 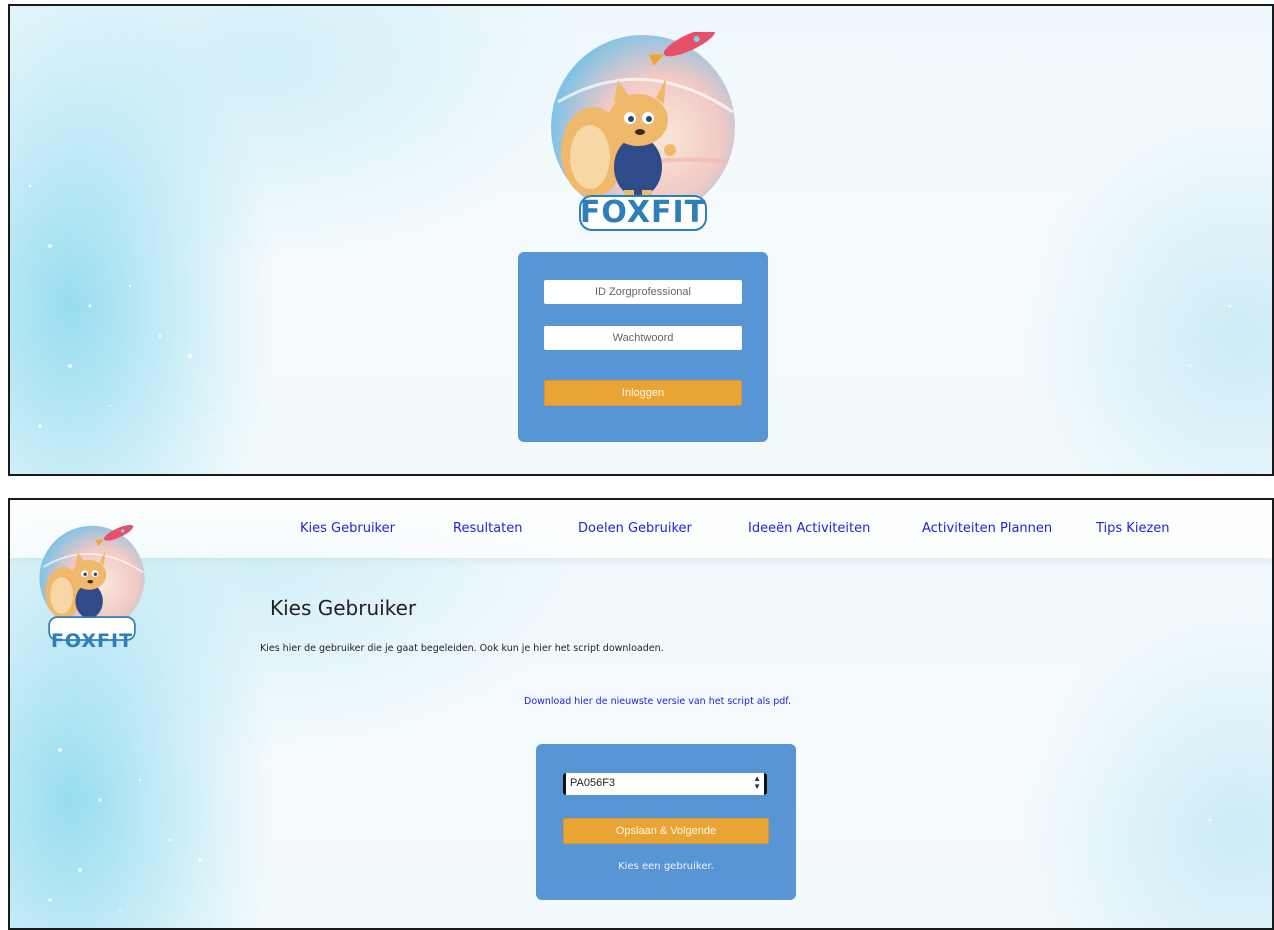 I want to click on login-button: Inloggen, so click(x=643, y=393).